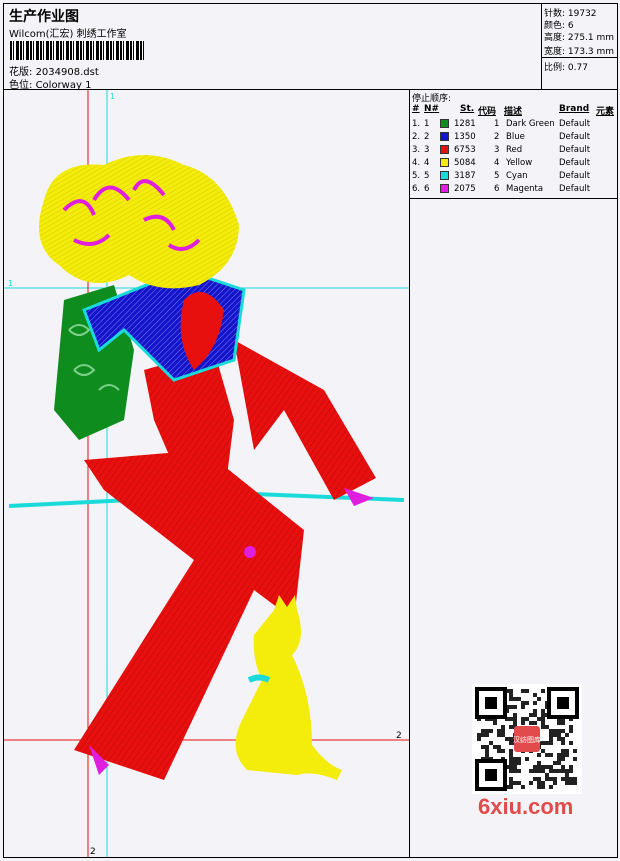 Image resolution: width=620 pixels, height=861 pixels. Describe the element at coordinates (526, 806) in the screenshot. I see `watermark: 6xiu.com` at that location.